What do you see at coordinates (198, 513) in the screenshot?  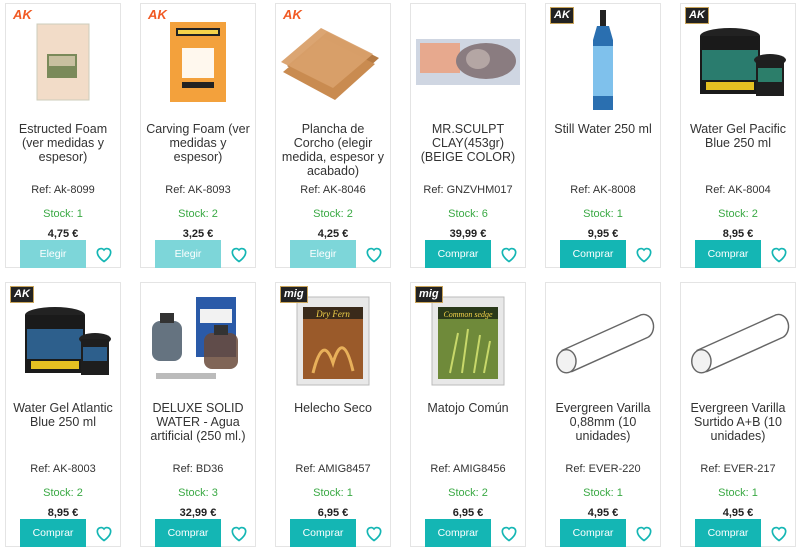 I see `product-price: 32,99 €` at bounding box center [198, 513].